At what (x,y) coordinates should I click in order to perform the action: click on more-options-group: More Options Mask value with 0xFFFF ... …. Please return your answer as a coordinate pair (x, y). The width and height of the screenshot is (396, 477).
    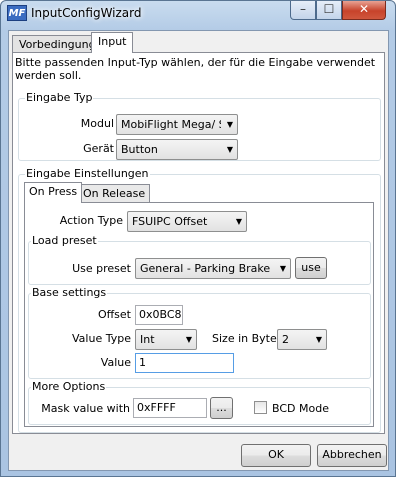
    Looking at the image, I should click on (199, 402).